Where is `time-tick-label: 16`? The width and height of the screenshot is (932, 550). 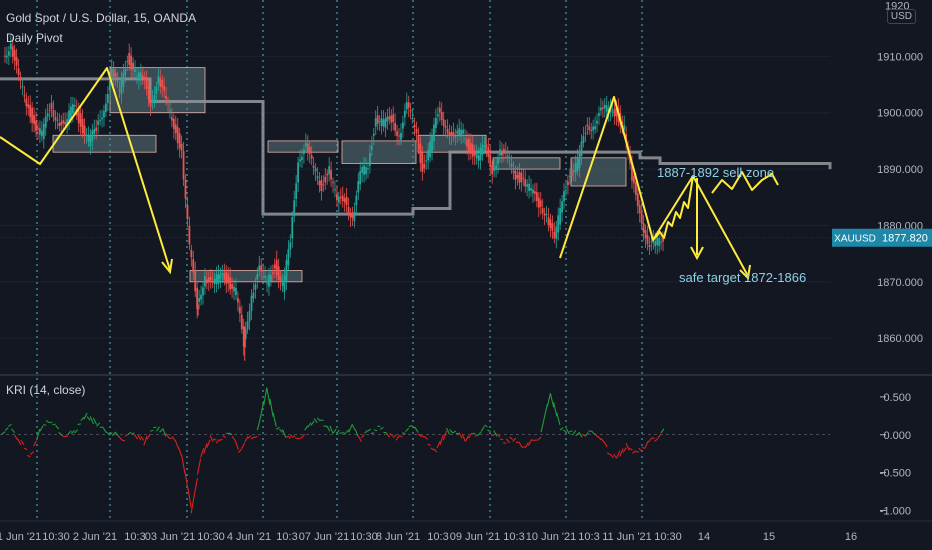
time-tick-label: 16 is located at coordinates (851, 537).